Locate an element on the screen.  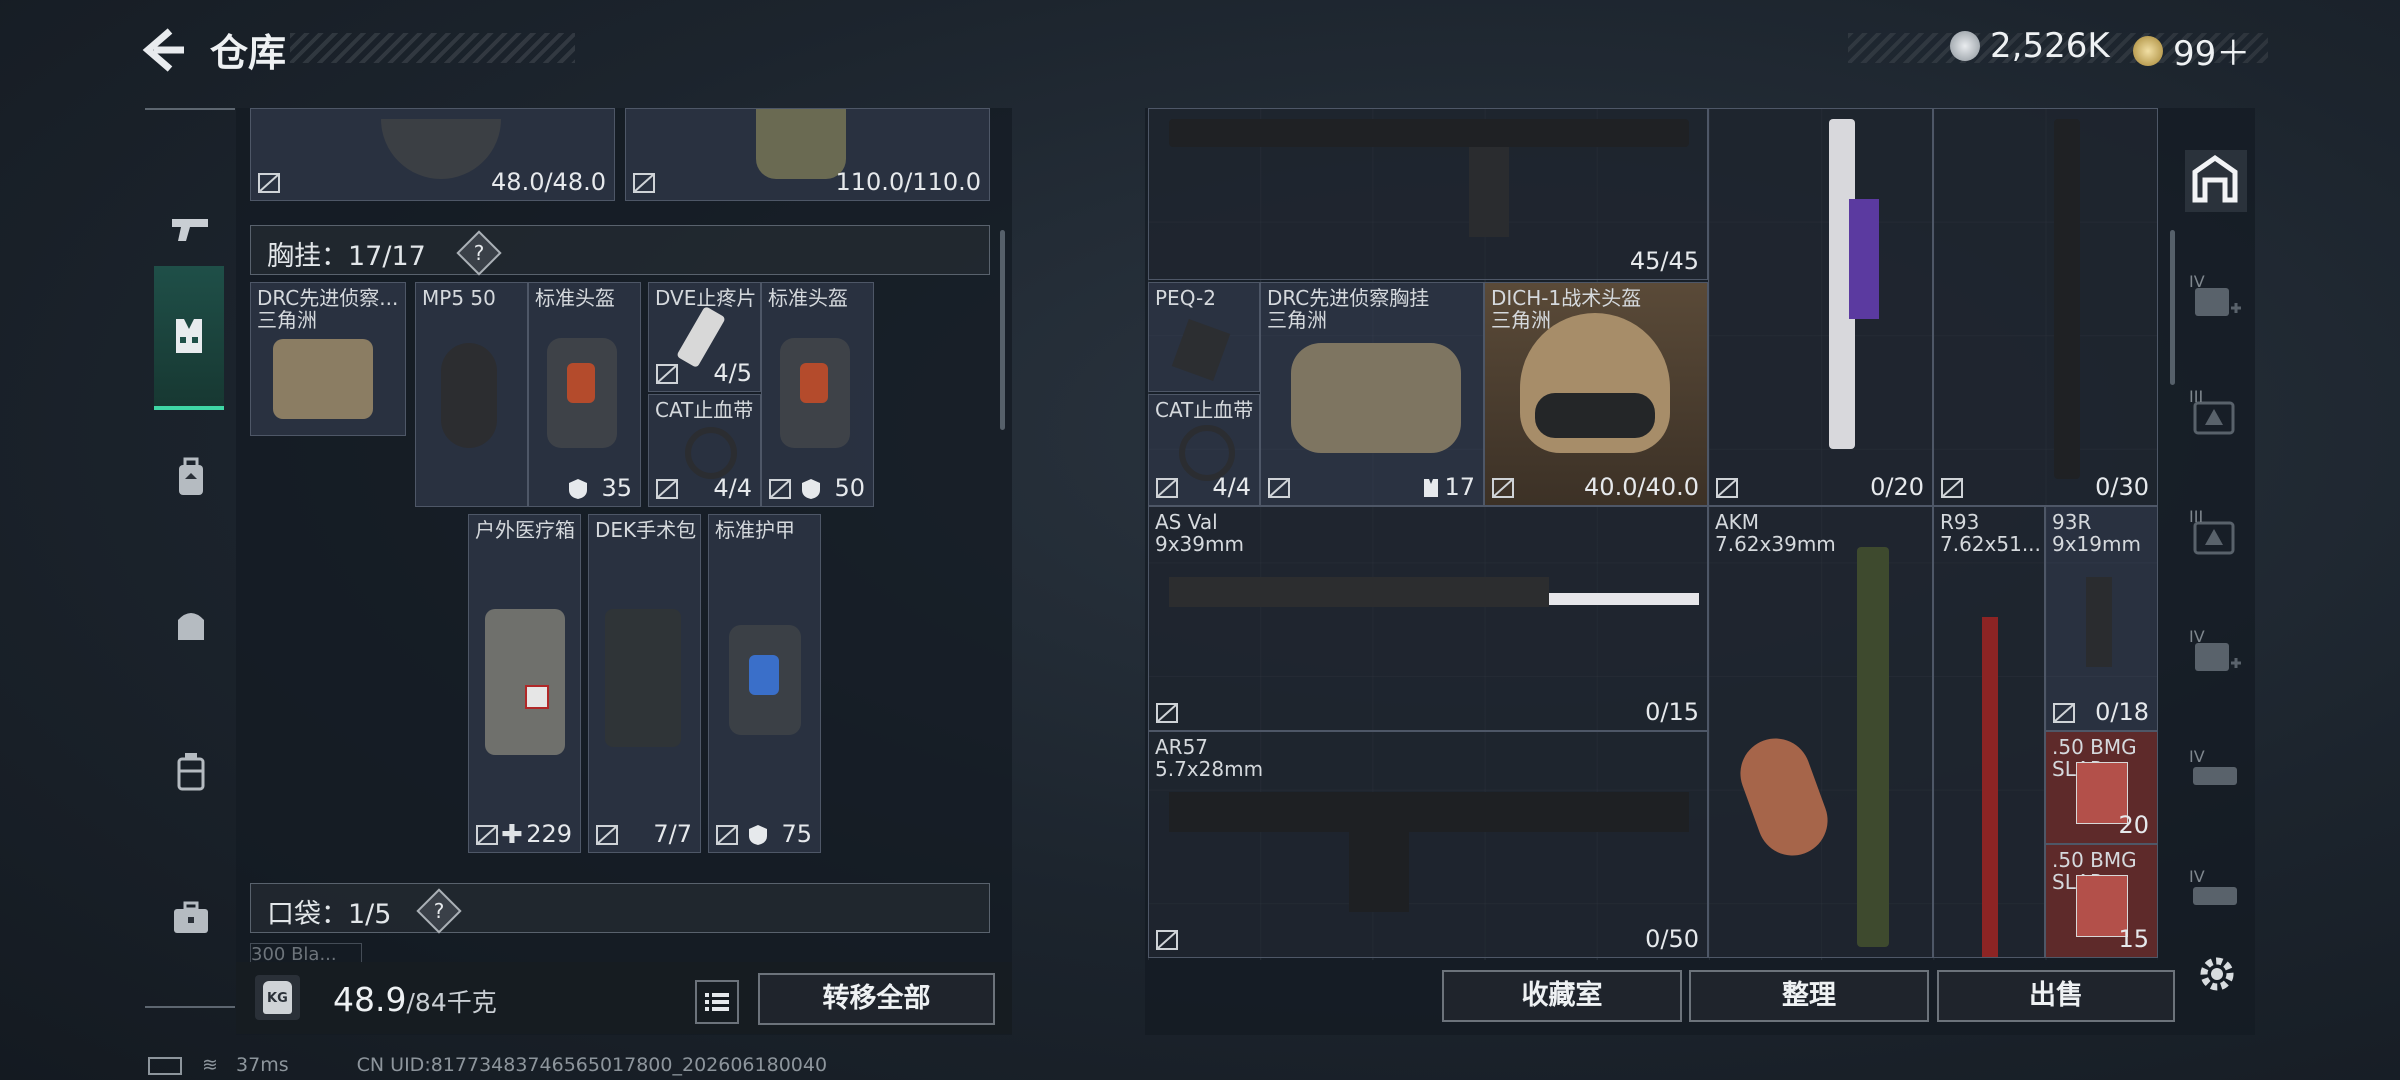
rig-icon is located at coordinates (1431, 488).